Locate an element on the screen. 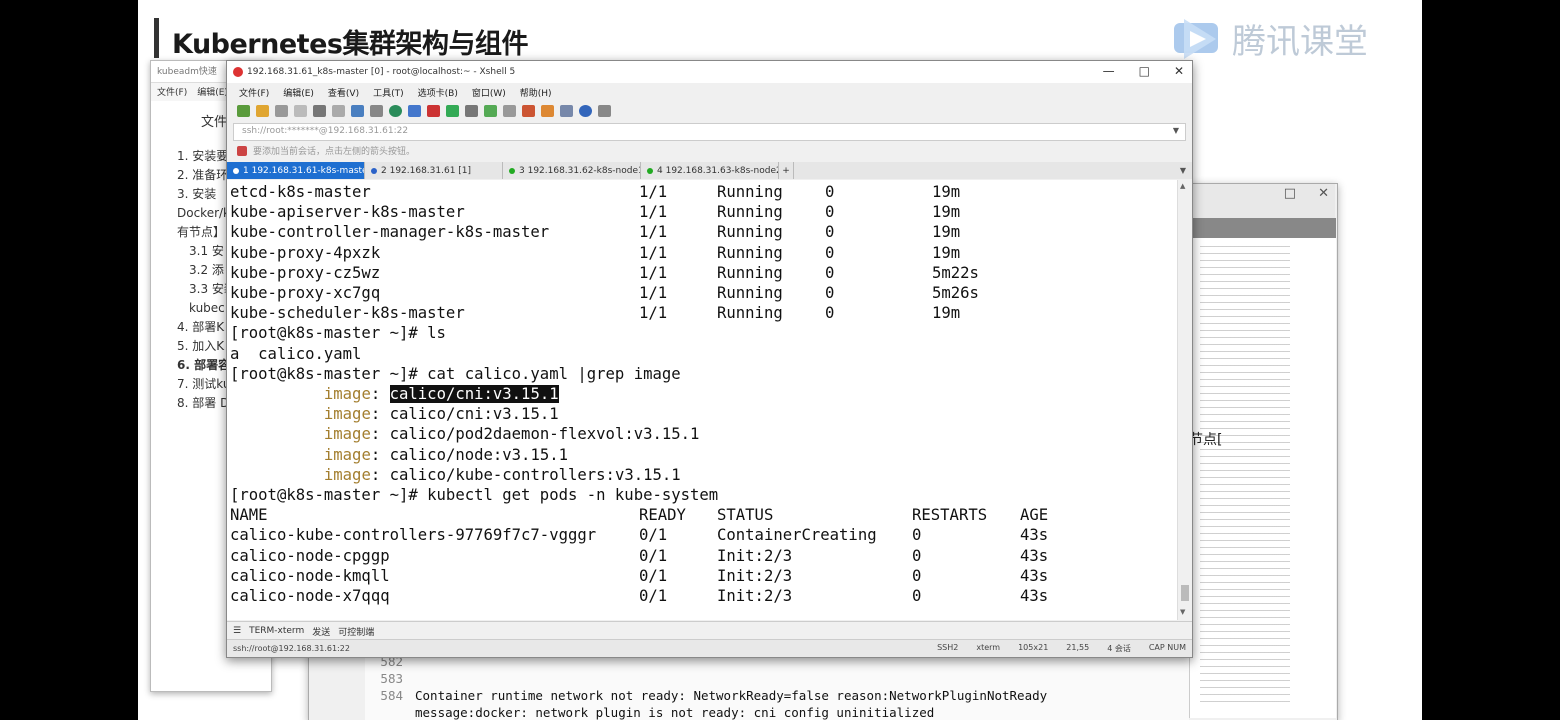 The height and width of the screenshot is (720, 1560). image-value: calico/node:v3.15.1 is located at coordinates (479, 454).